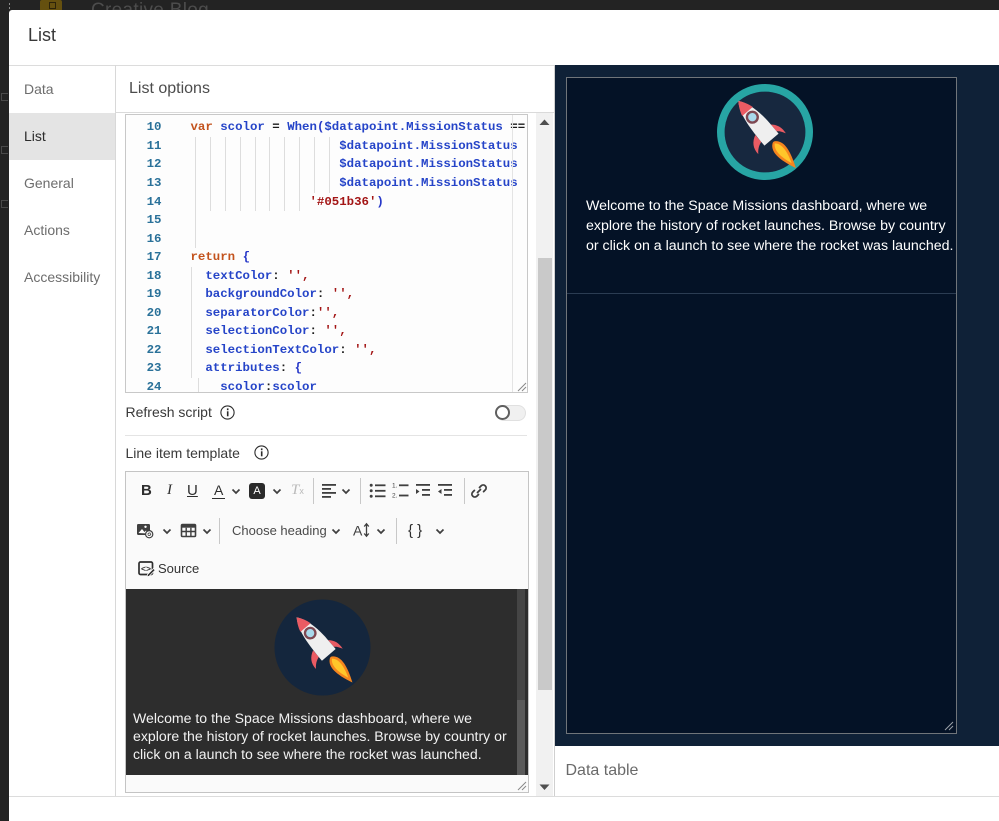  I want to click on svg-text: 2., so click(395, 495).